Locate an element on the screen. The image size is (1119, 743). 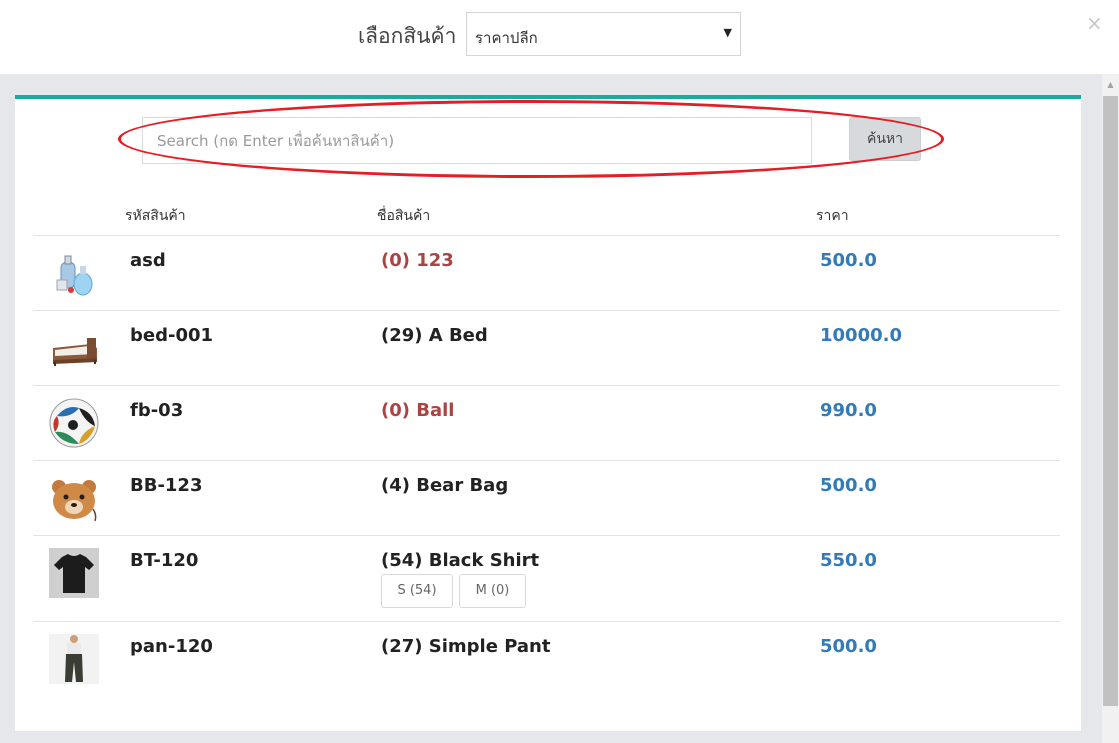
product-name: (27) Simple Pant is located at coordinates (465, 646).